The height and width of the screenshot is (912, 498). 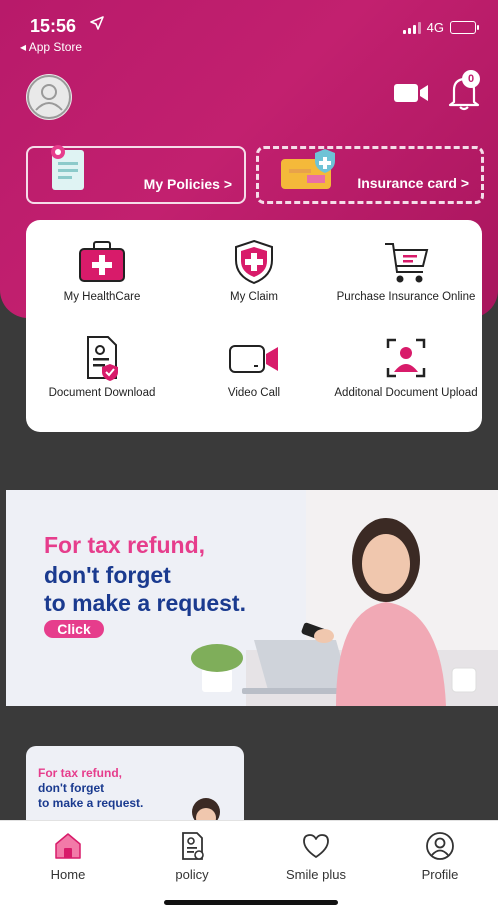 What do you see at coordinates (254, 297) in the screenshot?
I see `menu-label: My Claim` at bounding box center [254, 297].